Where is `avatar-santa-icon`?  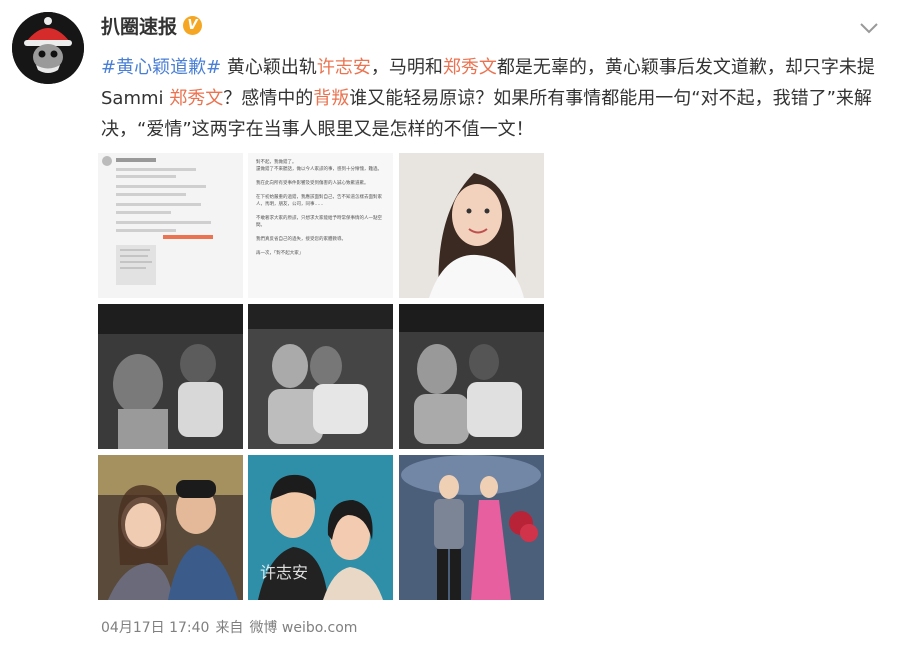 avatar-santa-icon is located at coordinates (48, 48).